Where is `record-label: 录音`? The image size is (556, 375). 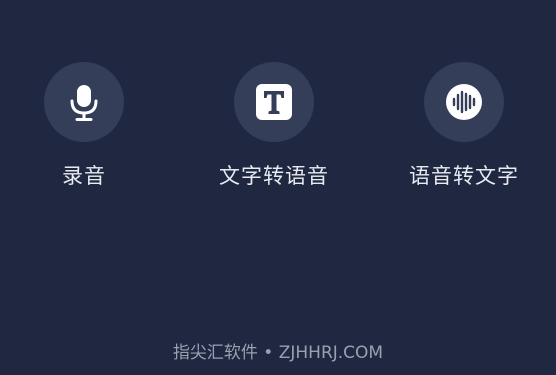 record-label: 录音 is located at coordinates (84, 176).